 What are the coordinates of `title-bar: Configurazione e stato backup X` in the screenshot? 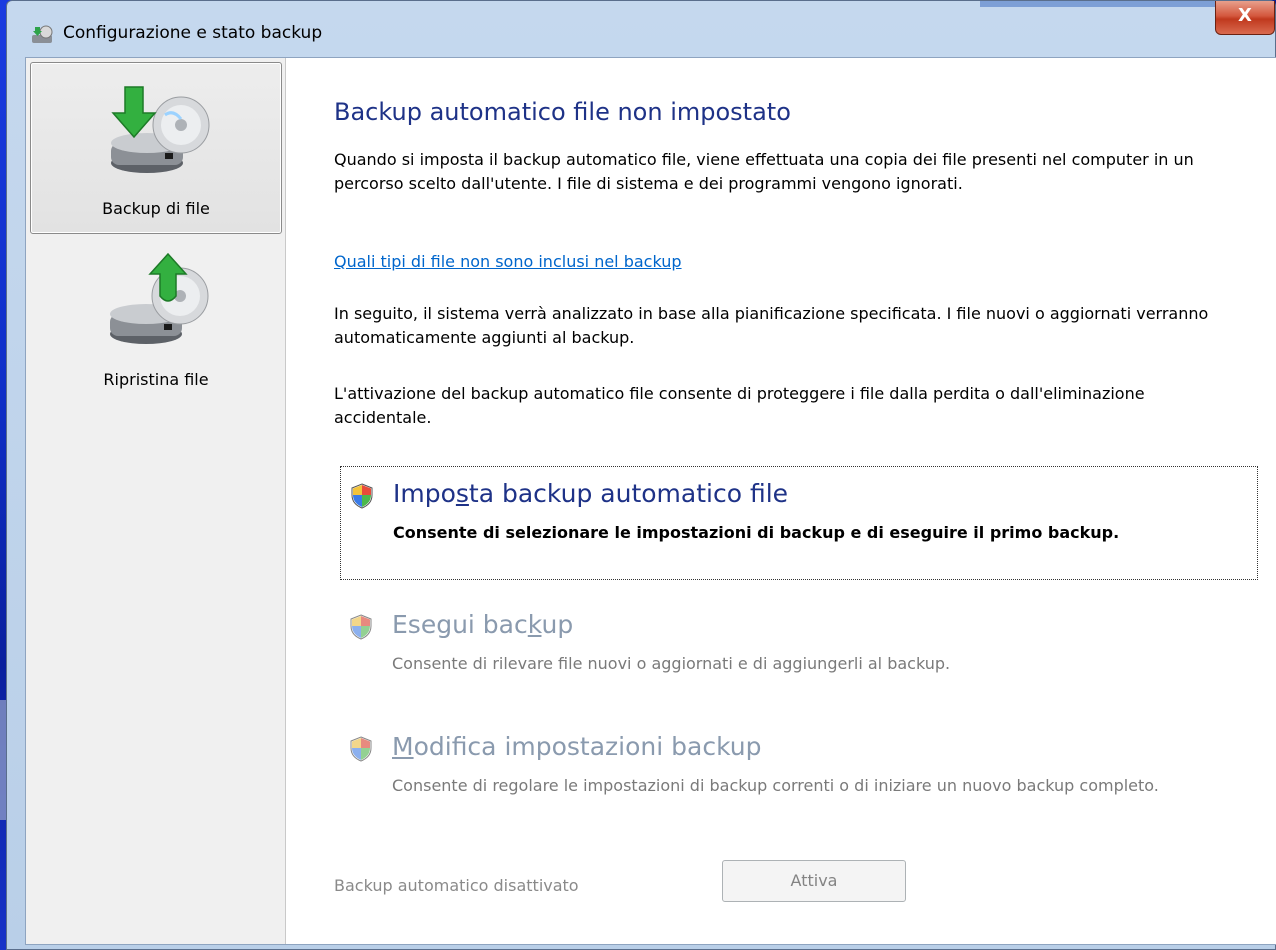 It's located at (641, 28).